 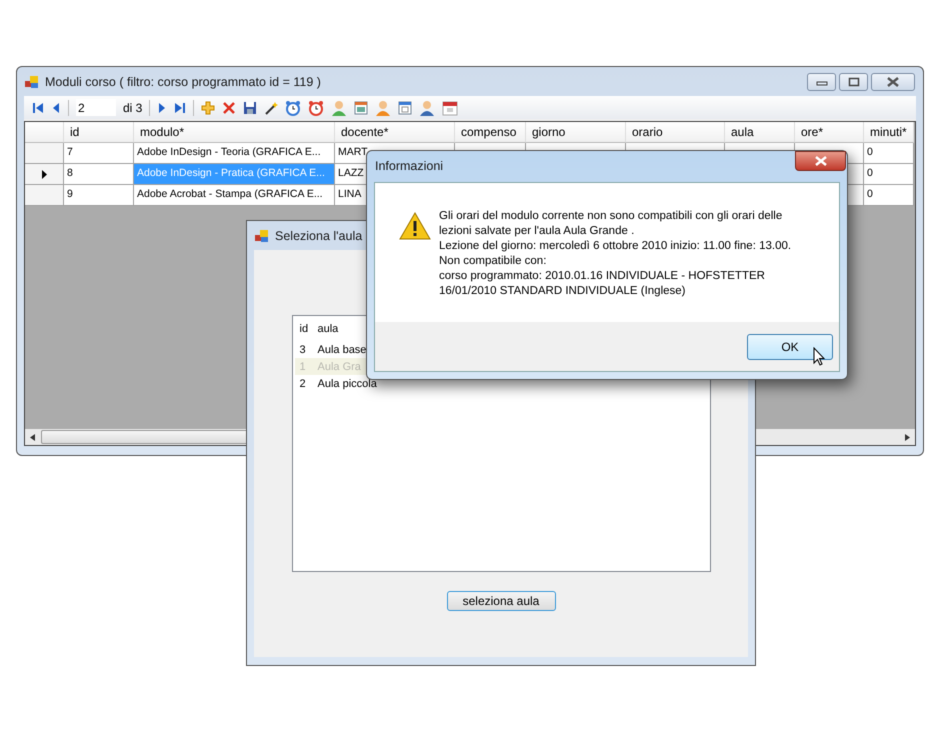 I want to click on select-room-button: seleziona aula, so click(x=501, y=601).